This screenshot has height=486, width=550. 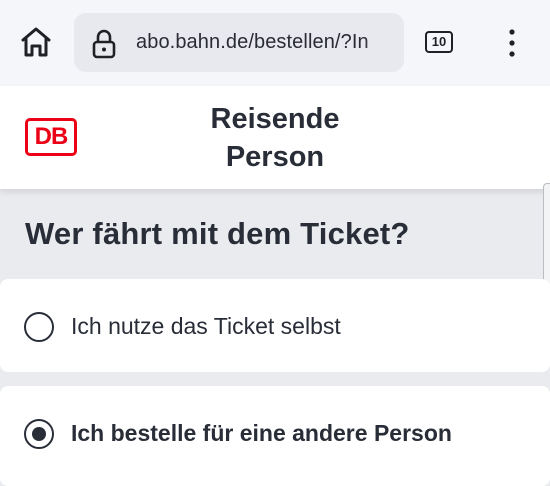 What do you see at coordinates (439, 42) in the screenshot?
I see `tab-switcher-button: 10` at bounding box center [439, 42].